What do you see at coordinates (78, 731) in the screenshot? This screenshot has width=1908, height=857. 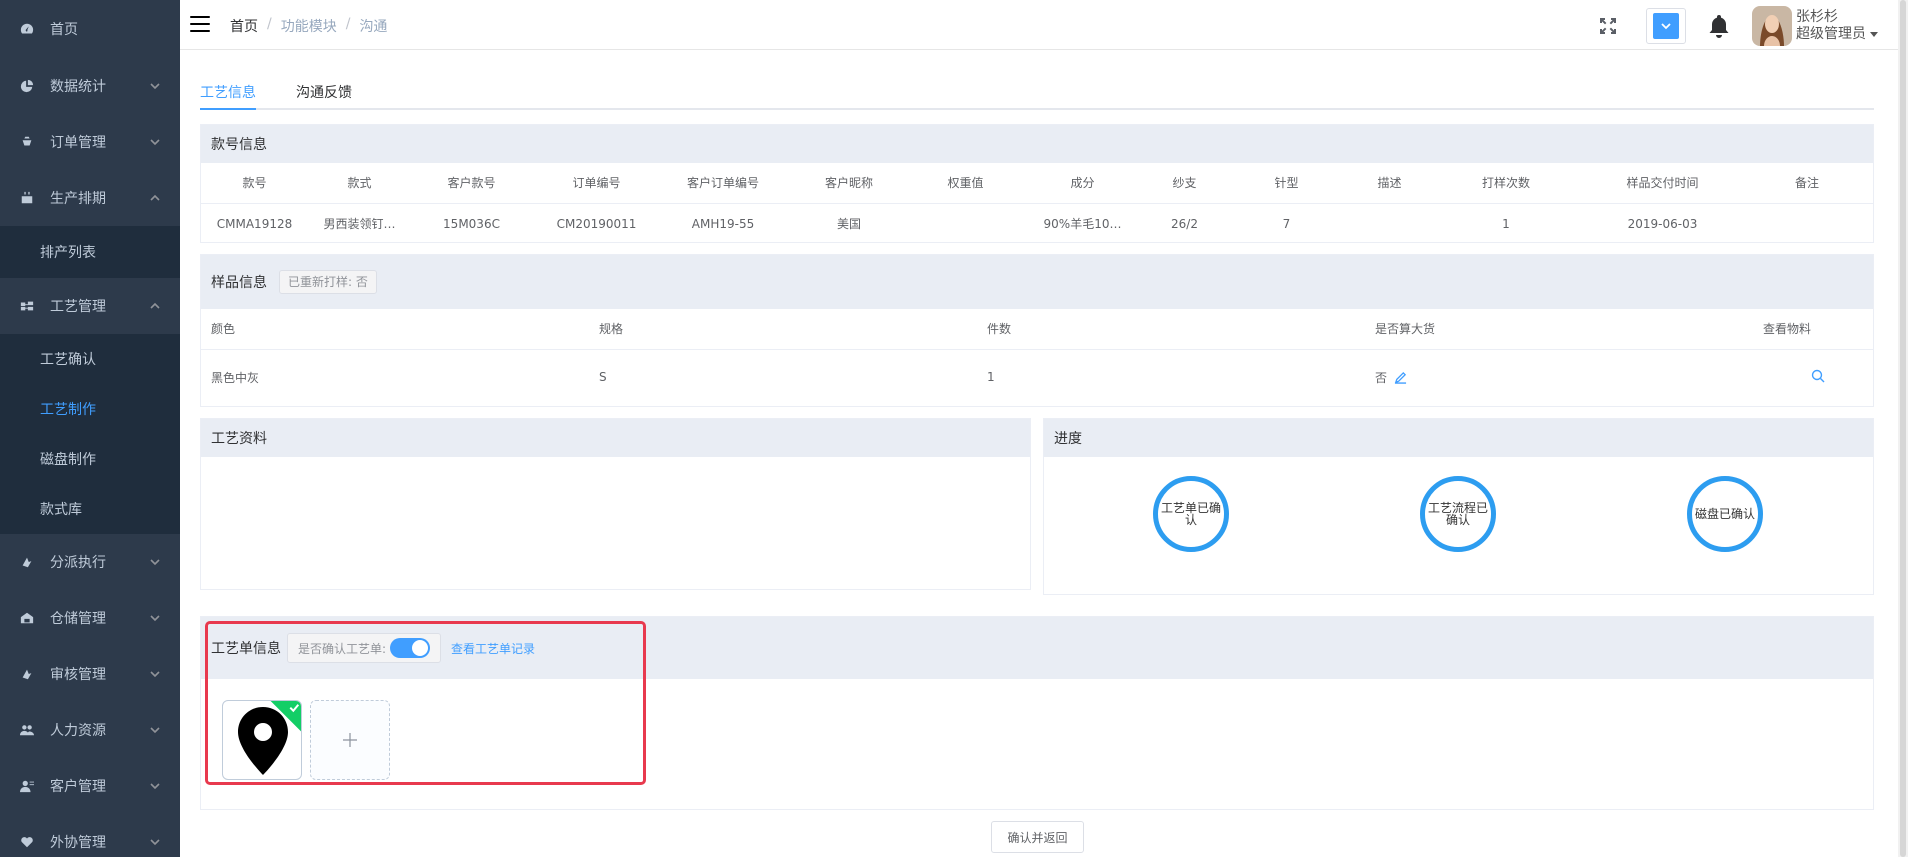 I see `sidebar-item-label: 人力资源` at bounding box center [78, 731].